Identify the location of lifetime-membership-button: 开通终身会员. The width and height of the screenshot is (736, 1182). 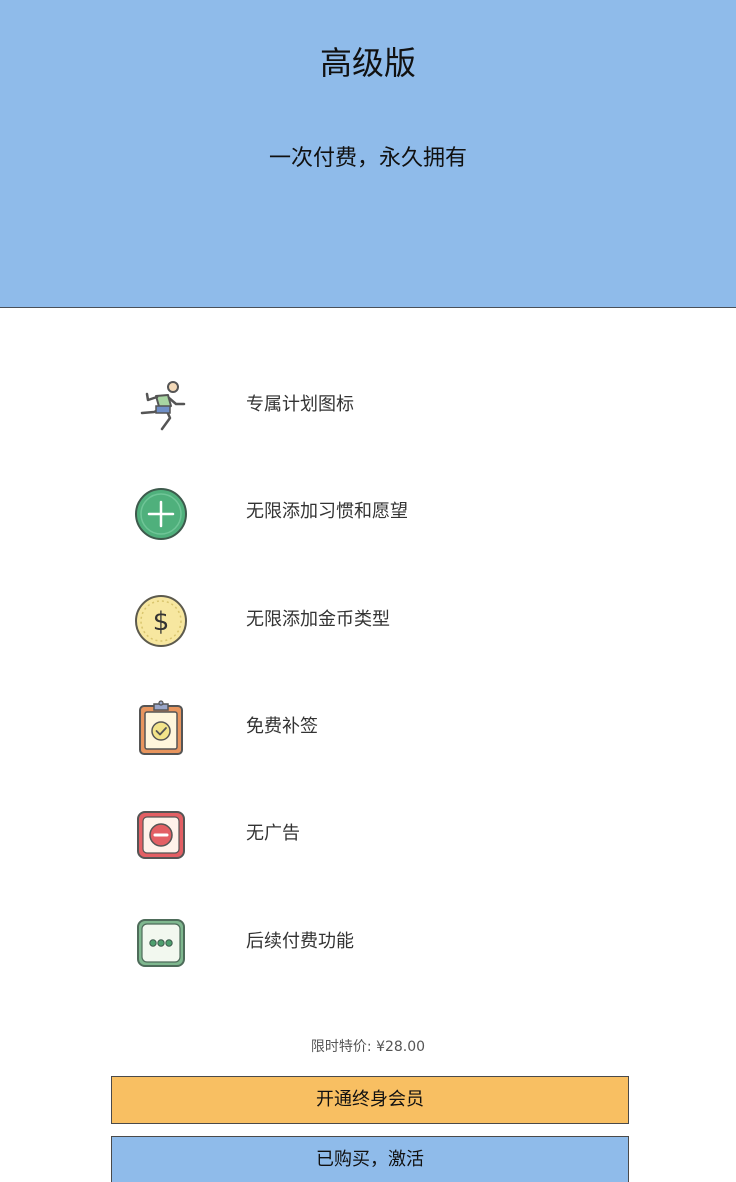
(370, 1100).